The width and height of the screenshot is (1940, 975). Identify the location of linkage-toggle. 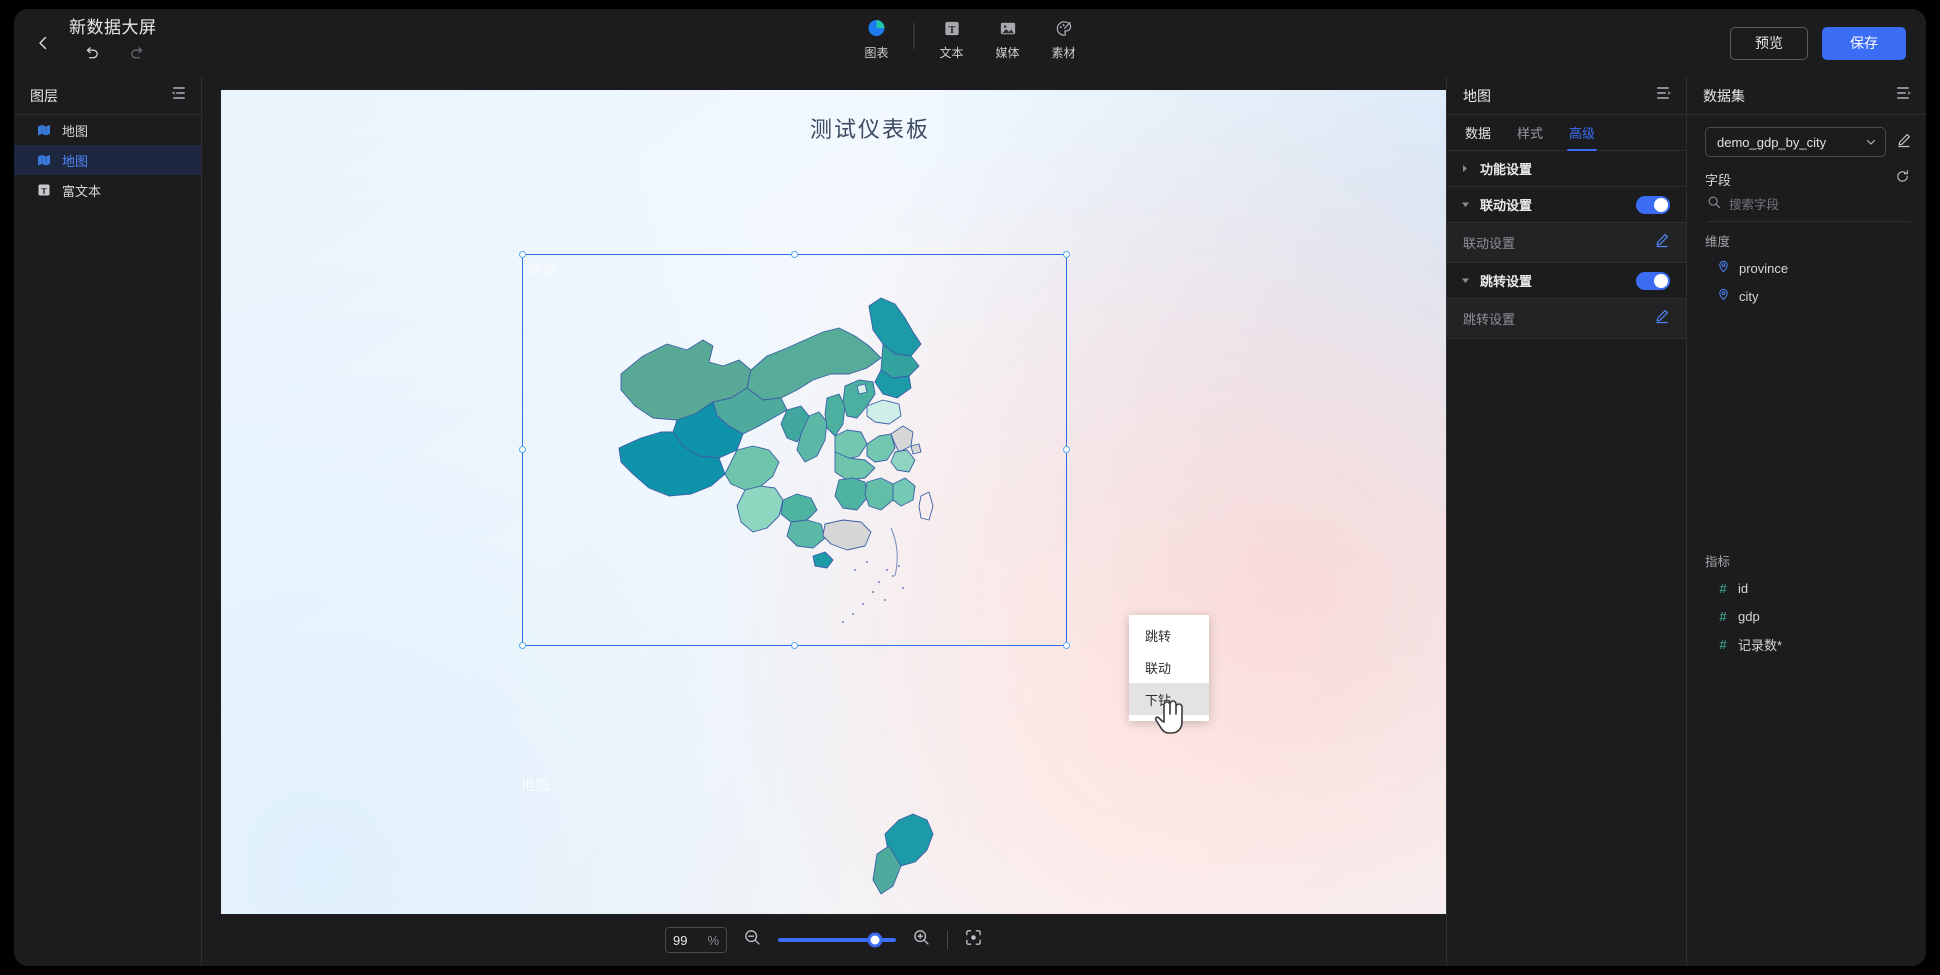
(1653, 204).